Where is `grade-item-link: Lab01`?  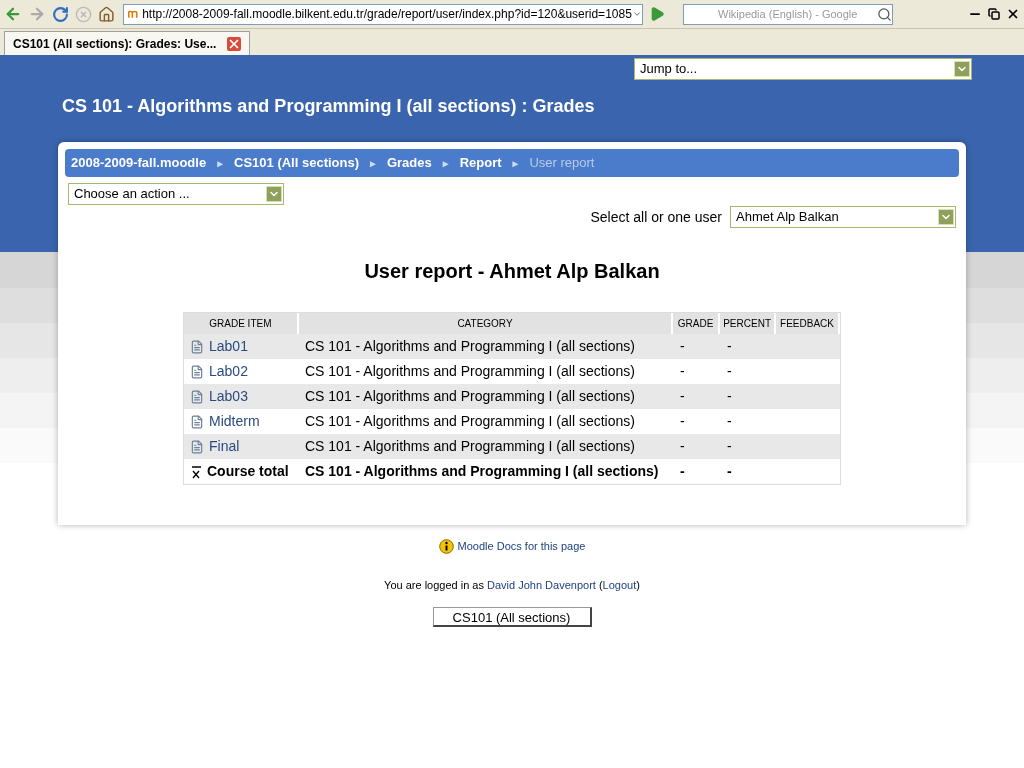 grade-item-link: Lab01 is located at coordinates (228, 346).